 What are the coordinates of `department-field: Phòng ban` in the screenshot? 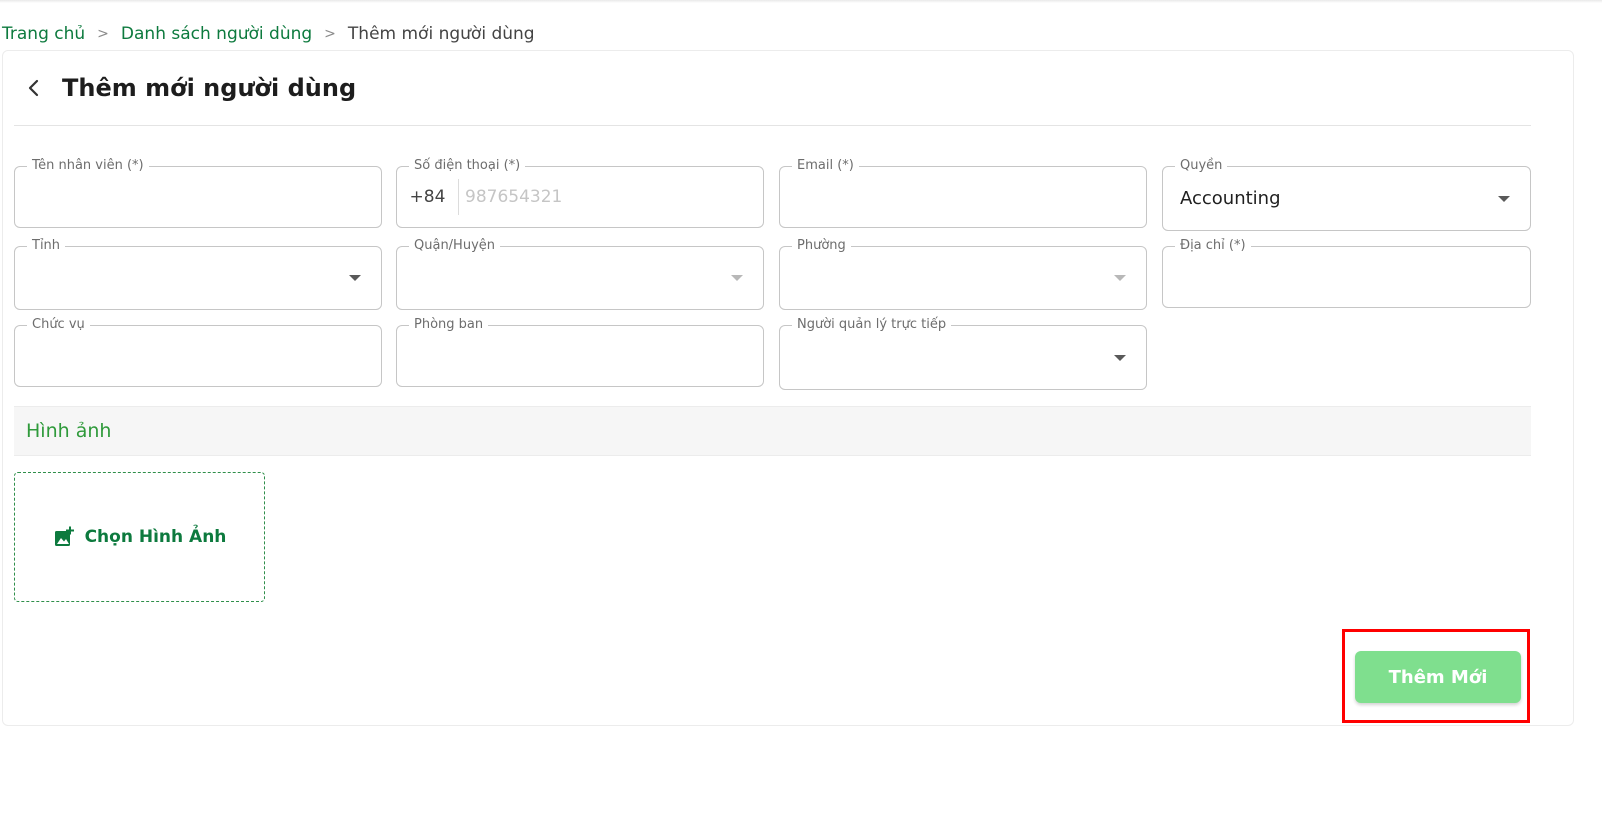 It's located at (580, 352).